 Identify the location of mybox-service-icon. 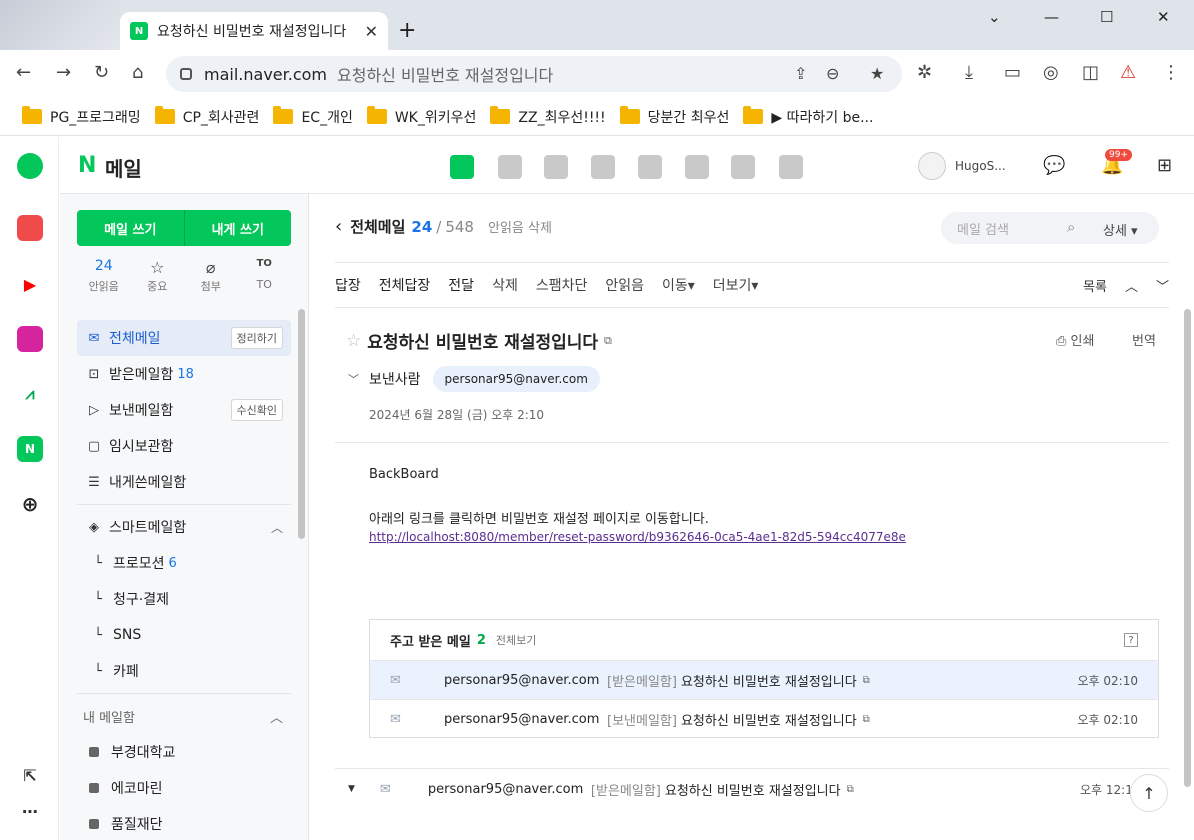
(650, 167).